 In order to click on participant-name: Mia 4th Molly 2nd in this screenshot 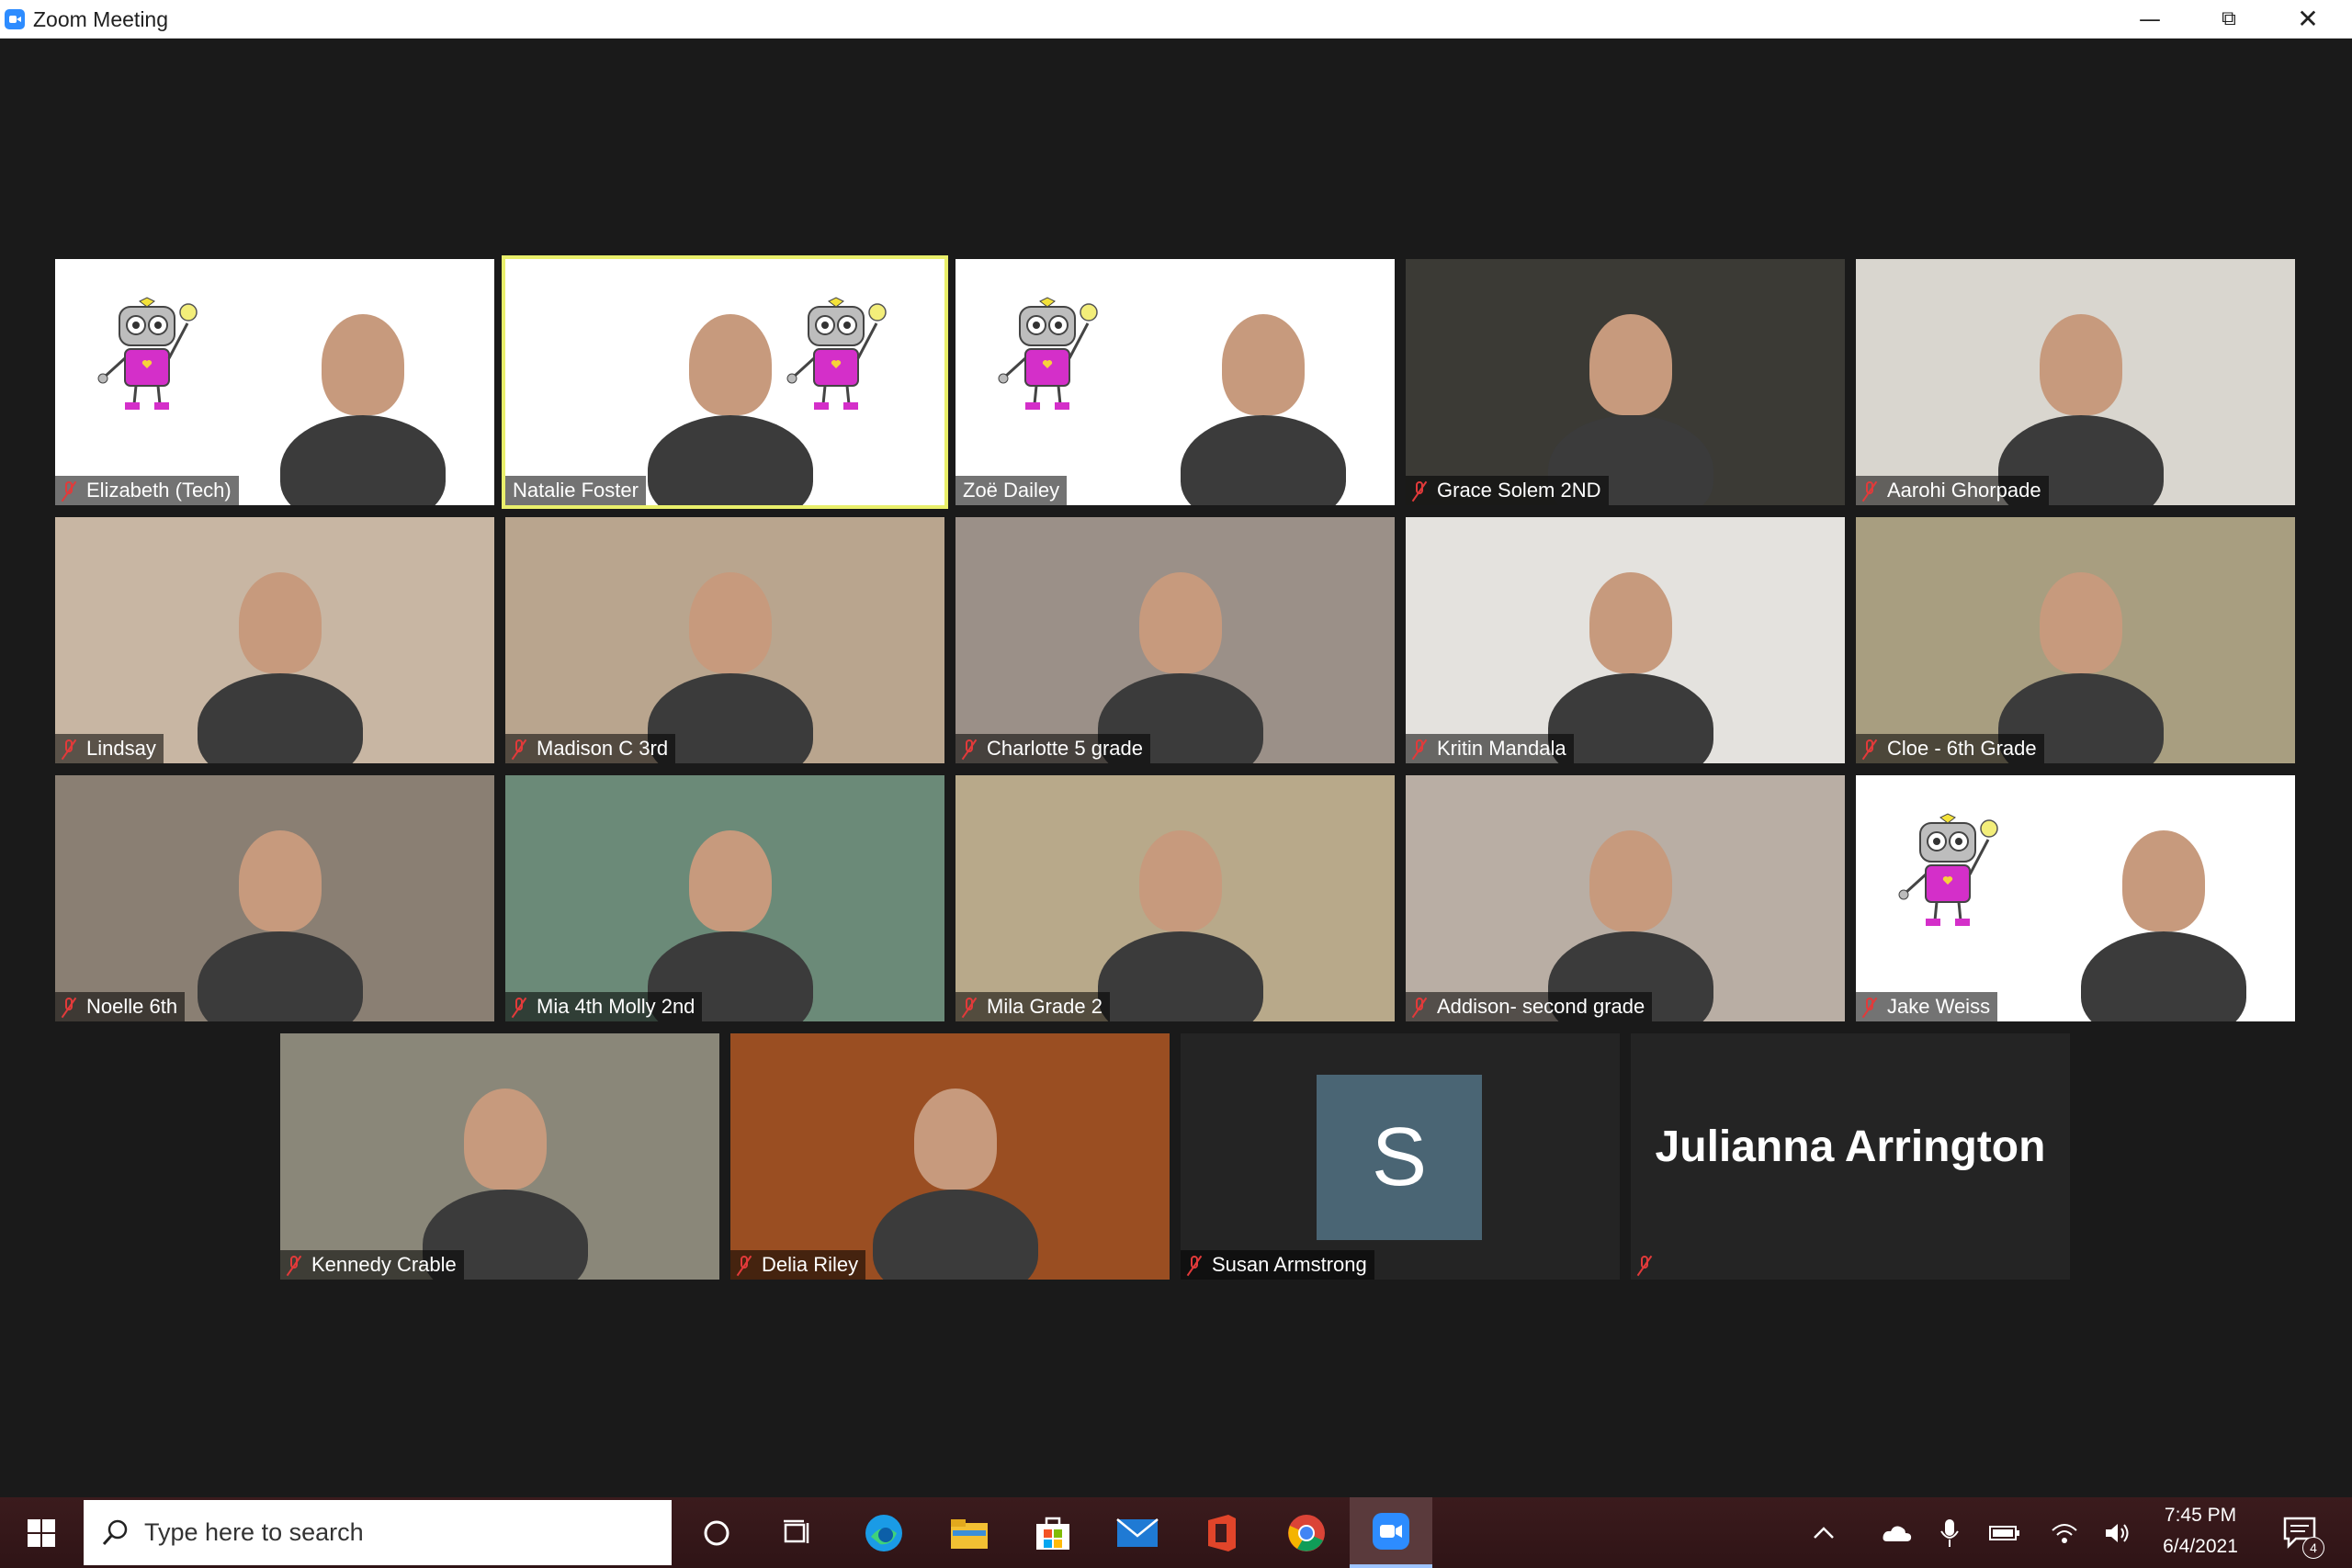, I will do `click(616, 1007)`.